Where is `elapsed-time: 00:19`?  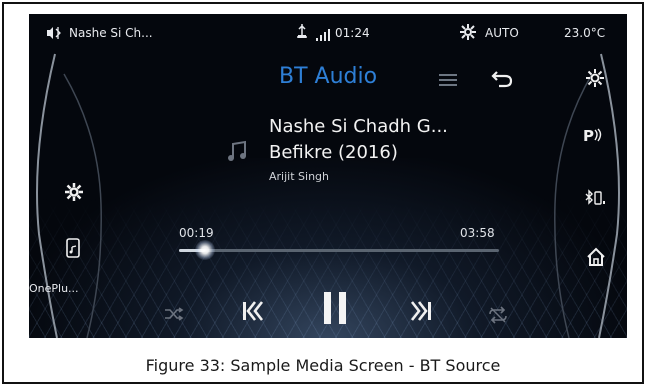
elapsed-time: 00:19 is located at coordinates (196, 233).